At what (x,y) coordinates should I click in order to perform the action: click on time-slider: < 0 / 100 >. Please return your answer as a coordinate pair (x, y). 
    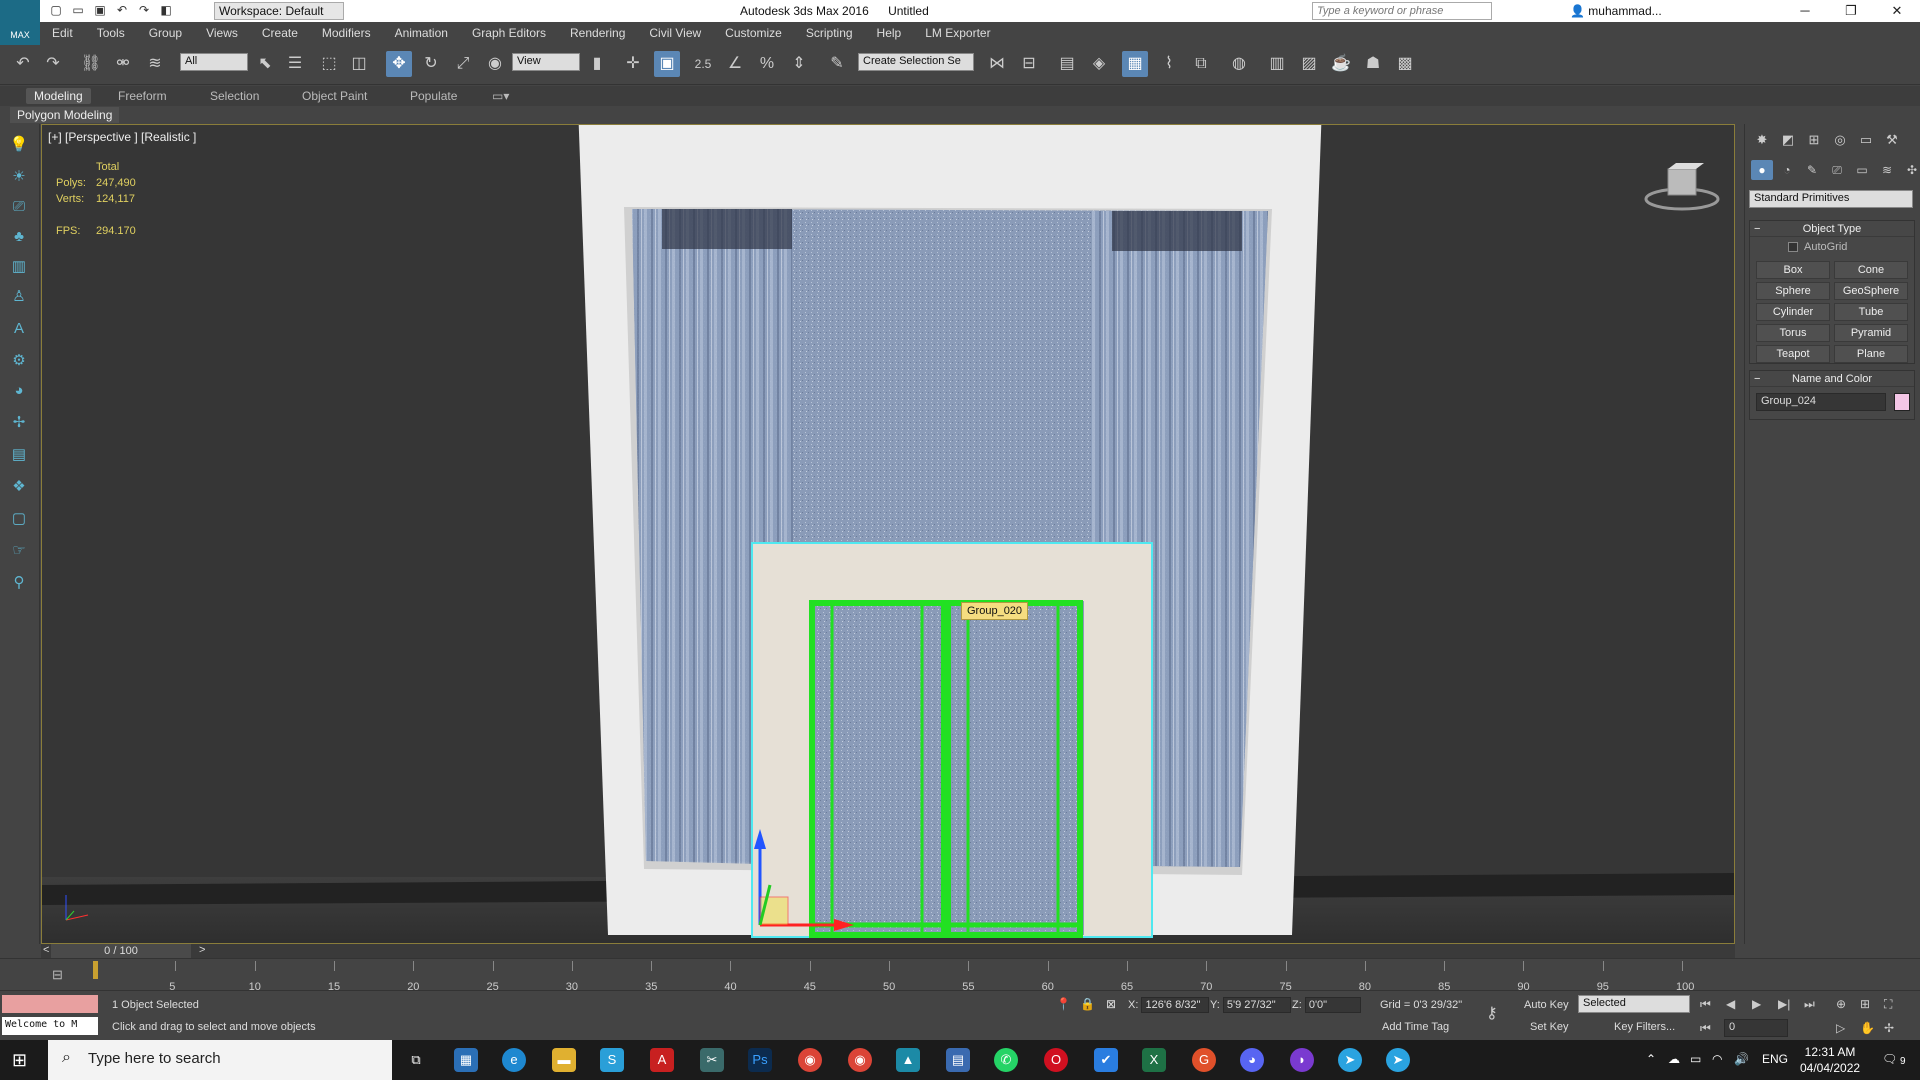
    Looking at the image, I should click on (888, 951).